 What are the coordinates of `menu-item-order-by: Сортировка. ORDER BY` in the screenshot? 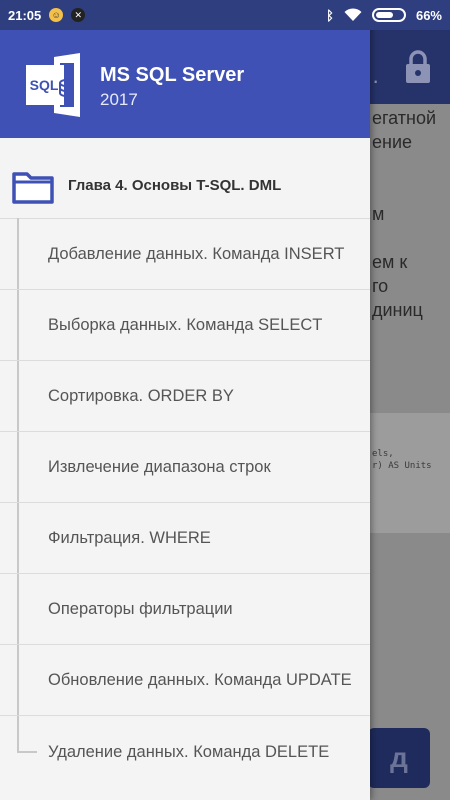 It's located at (185, 396).